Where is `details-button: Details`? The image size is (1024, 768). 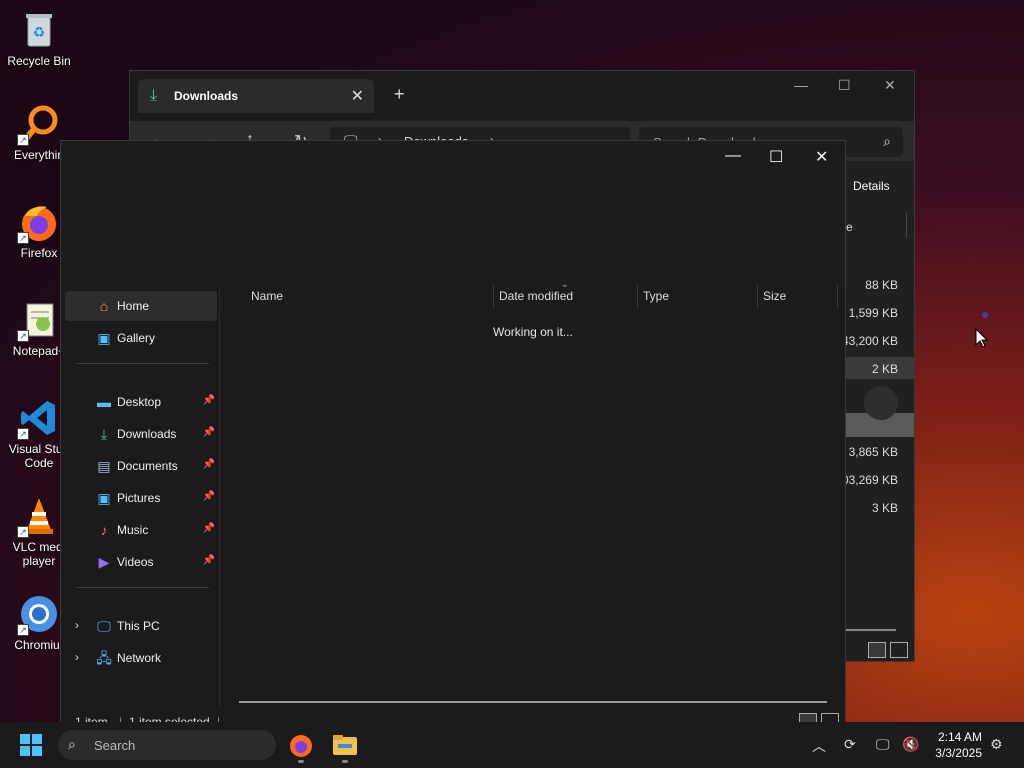 details-button: Details is located at coordinates (871, 186).